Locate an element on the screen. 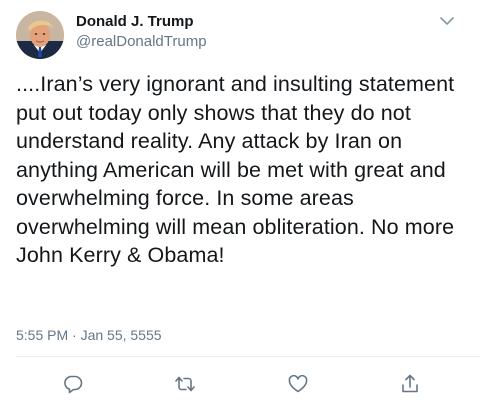 The height and width of the screenshot is (410, 480). reply-icon is located at coordinates (73, 384).